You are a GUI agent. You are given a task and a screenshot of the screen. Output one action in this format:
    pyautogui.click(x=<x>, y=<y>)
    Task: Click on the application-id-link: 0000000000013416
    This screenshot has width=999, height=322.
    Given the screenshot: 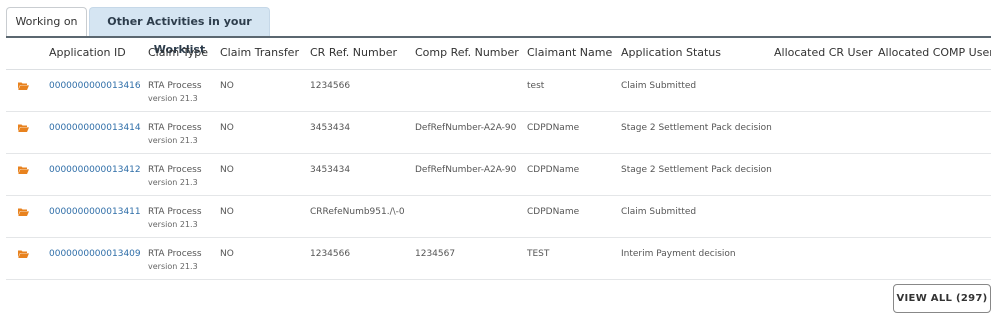 What is the action you would take?
    pyautogui.click(x=95, y=86)
    